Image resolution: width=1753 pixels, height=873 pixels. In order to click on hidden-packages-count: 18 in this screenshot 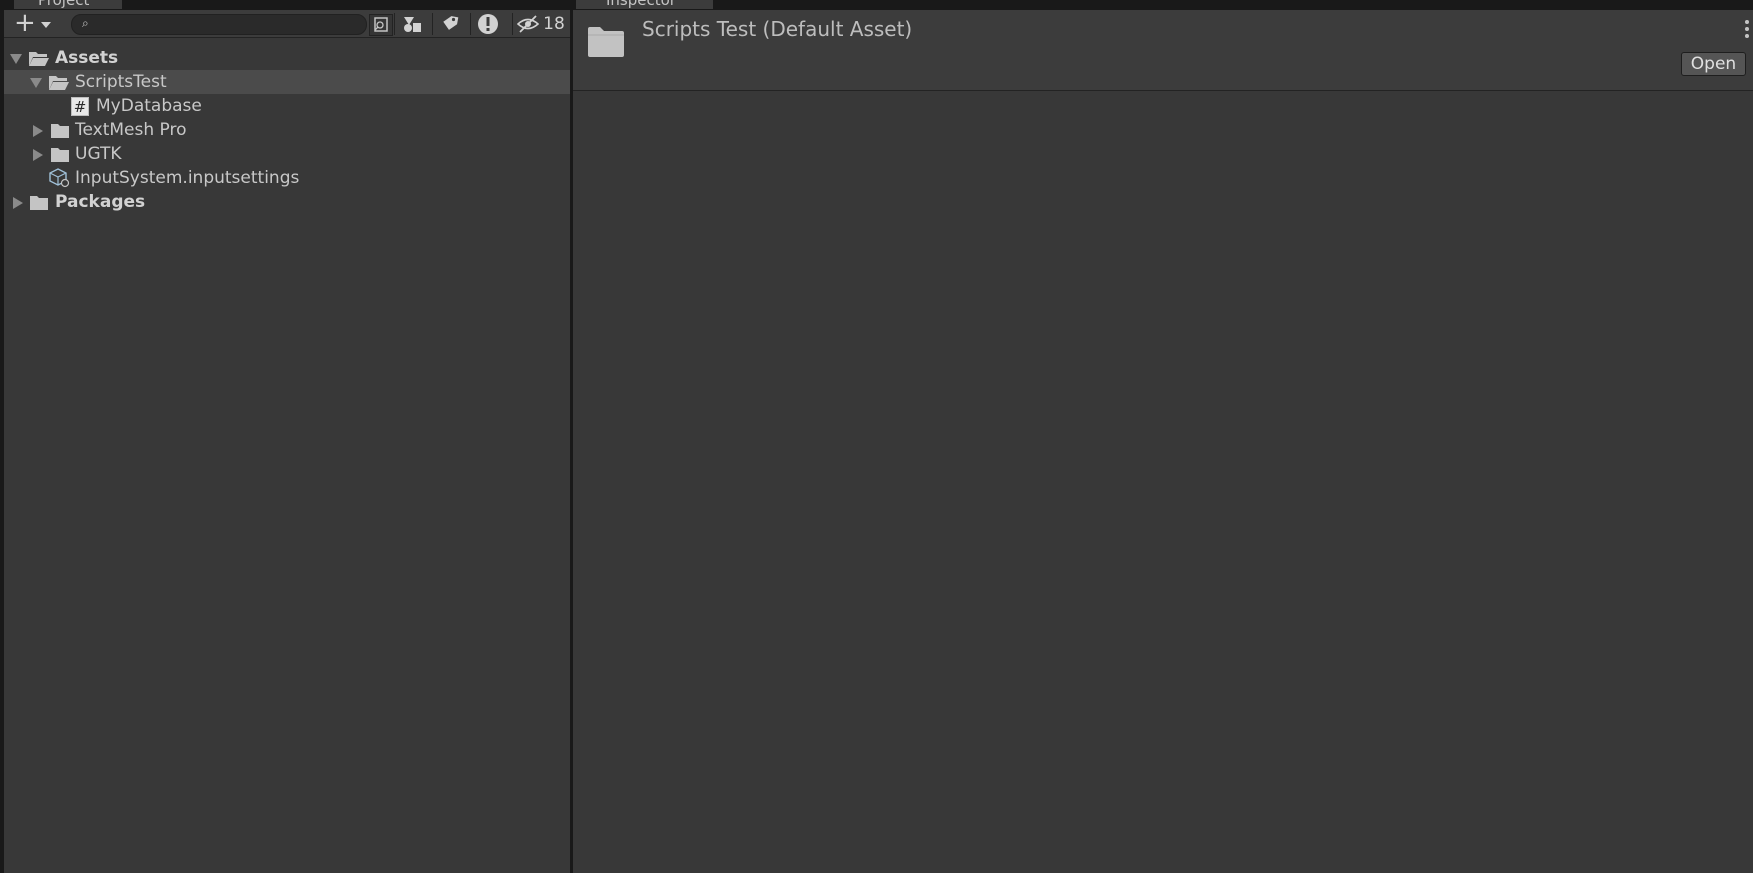, I will do `click(554, 24)`.